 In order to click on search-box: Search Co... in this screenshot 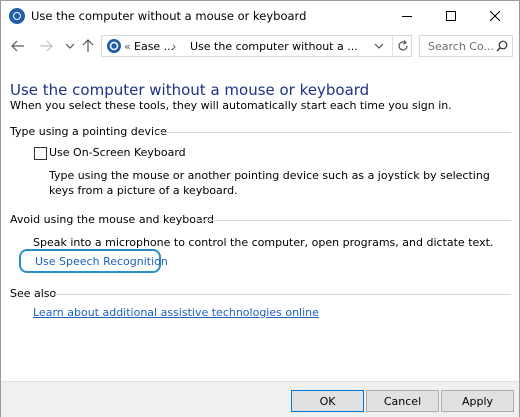, I will do `click(466, 46)`.